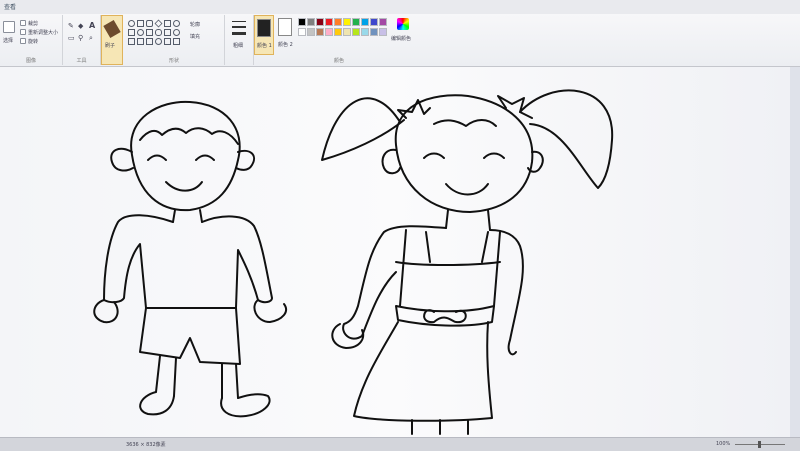  Describe the element at coordinates (239, 21) in the screenshot. I see `size-line-thin` at that location.